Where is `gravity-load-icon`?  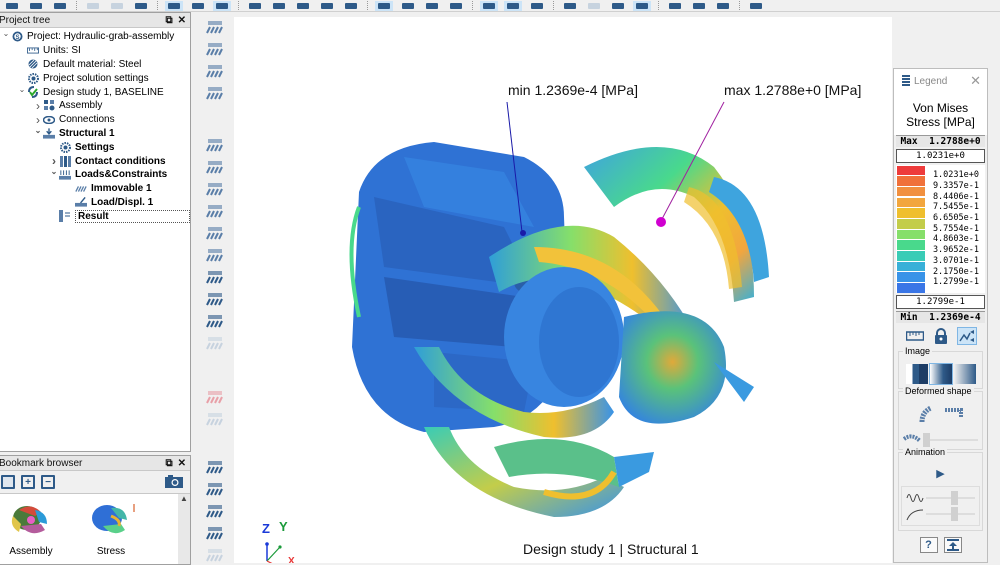 gravity-load-icon is located at coordinates (215, 189).